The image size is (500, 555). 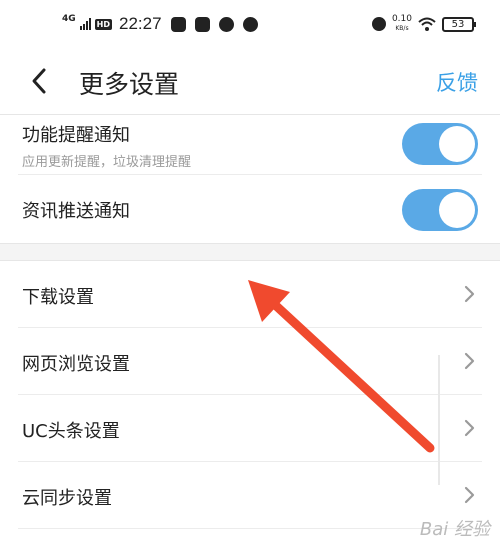 I want to click on speed-unit: KB/s, so click(x=402, y=28).